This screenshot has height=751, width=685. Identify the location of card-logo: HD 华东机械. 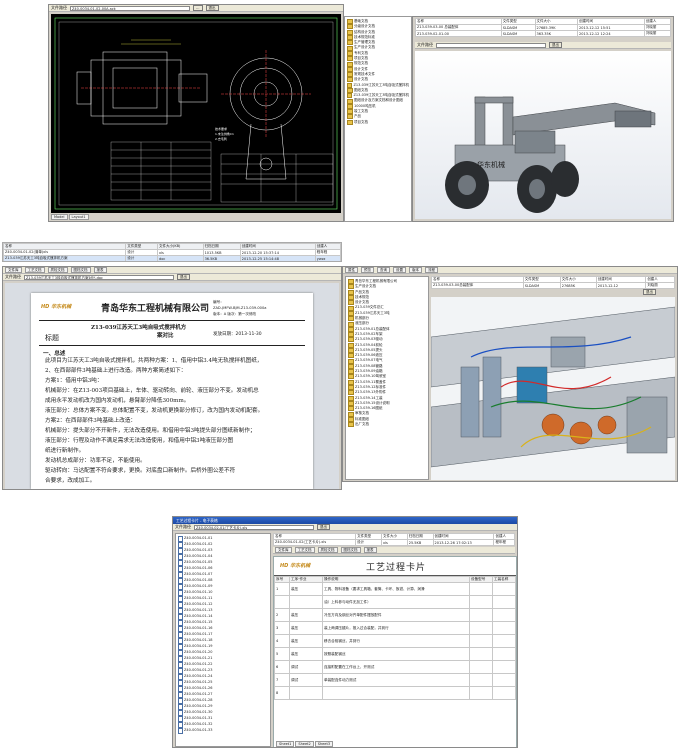
(295, 566).